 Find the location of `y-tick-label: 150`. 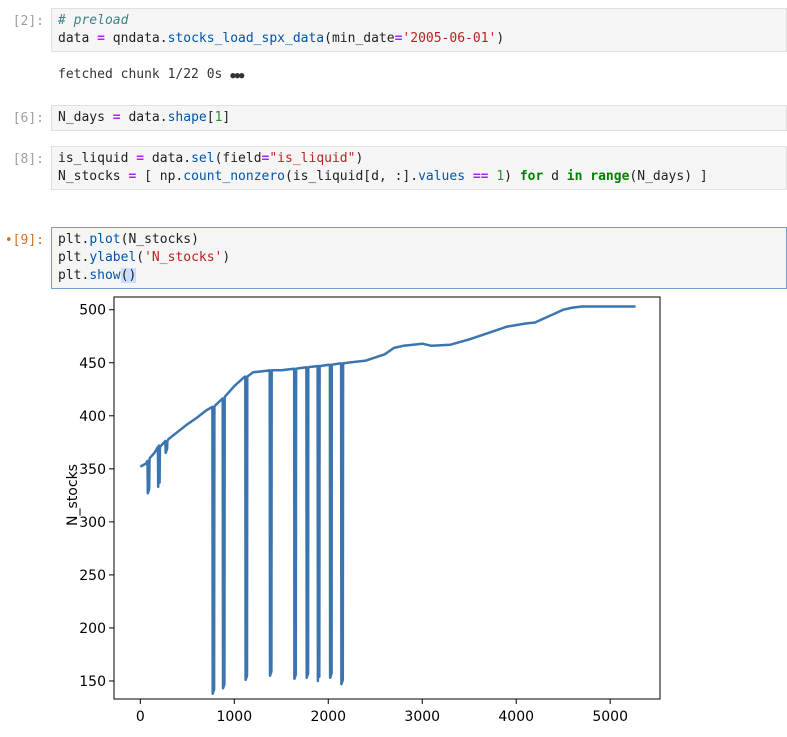

y-tick-label: 150 is located at coordinates (92, 682).